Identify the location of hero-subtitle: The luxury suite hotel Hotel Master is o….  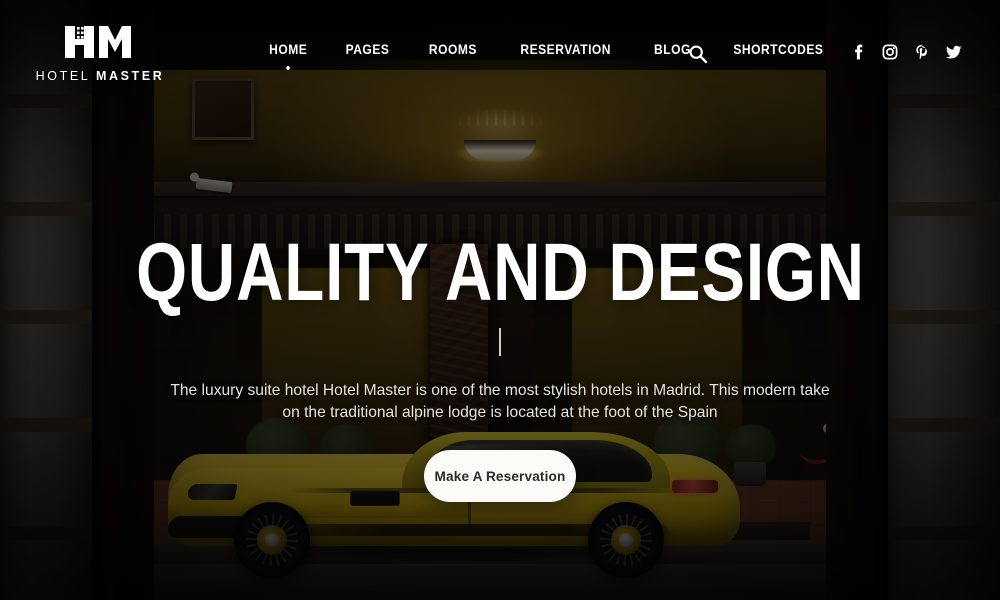
(500, 401).